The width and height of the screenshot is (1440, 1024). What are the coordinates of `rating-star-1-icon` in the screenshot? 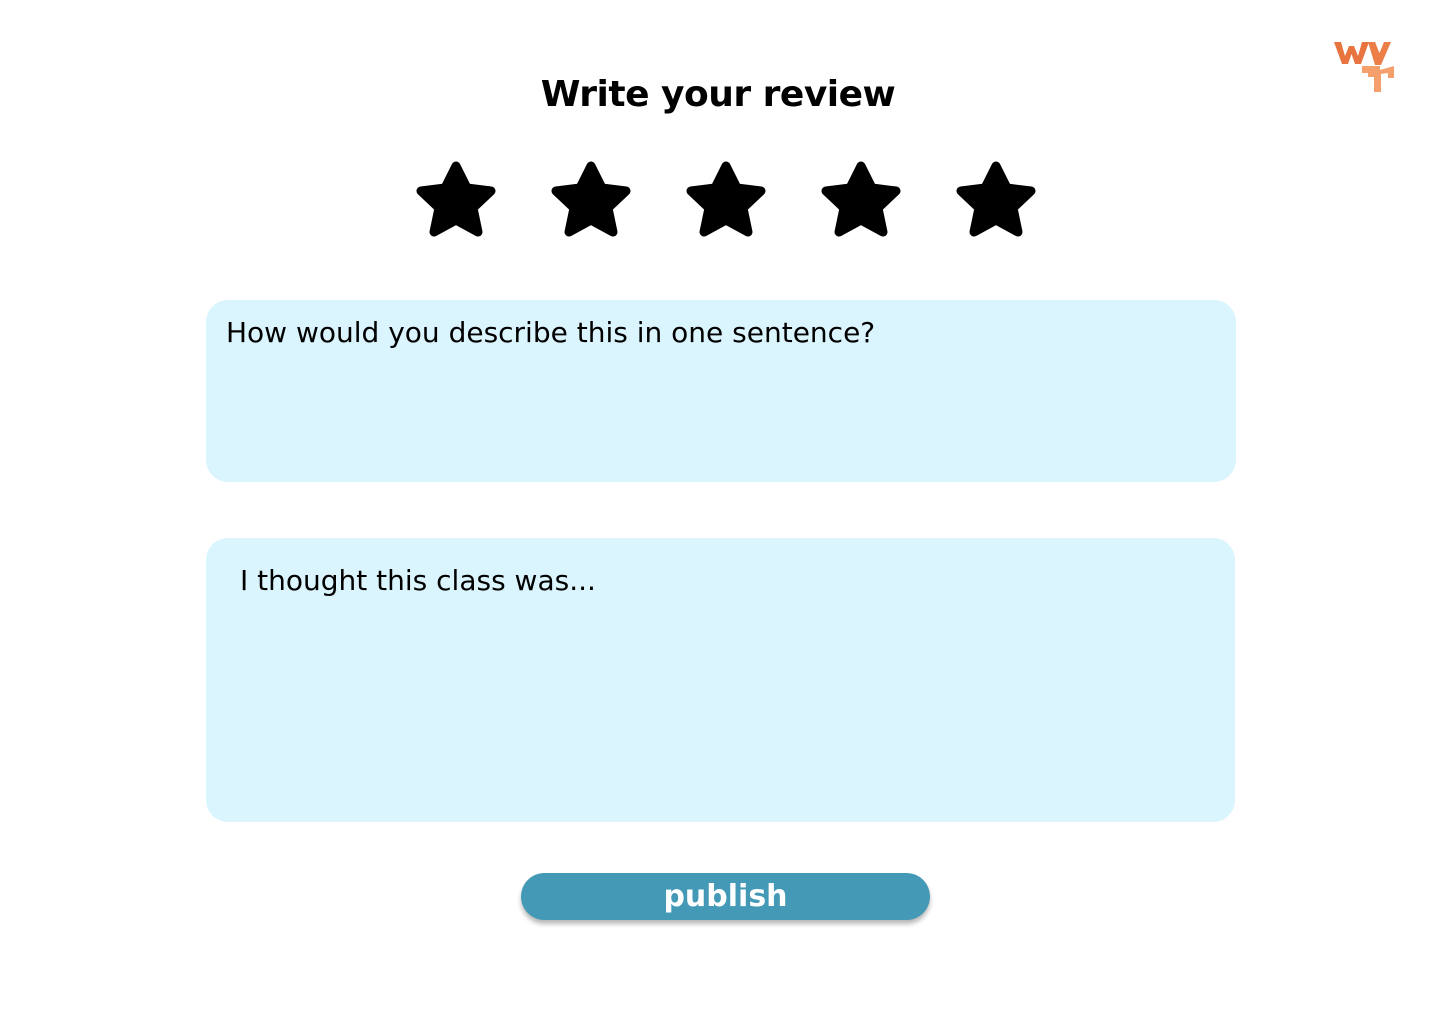 It's located at (456, 198).